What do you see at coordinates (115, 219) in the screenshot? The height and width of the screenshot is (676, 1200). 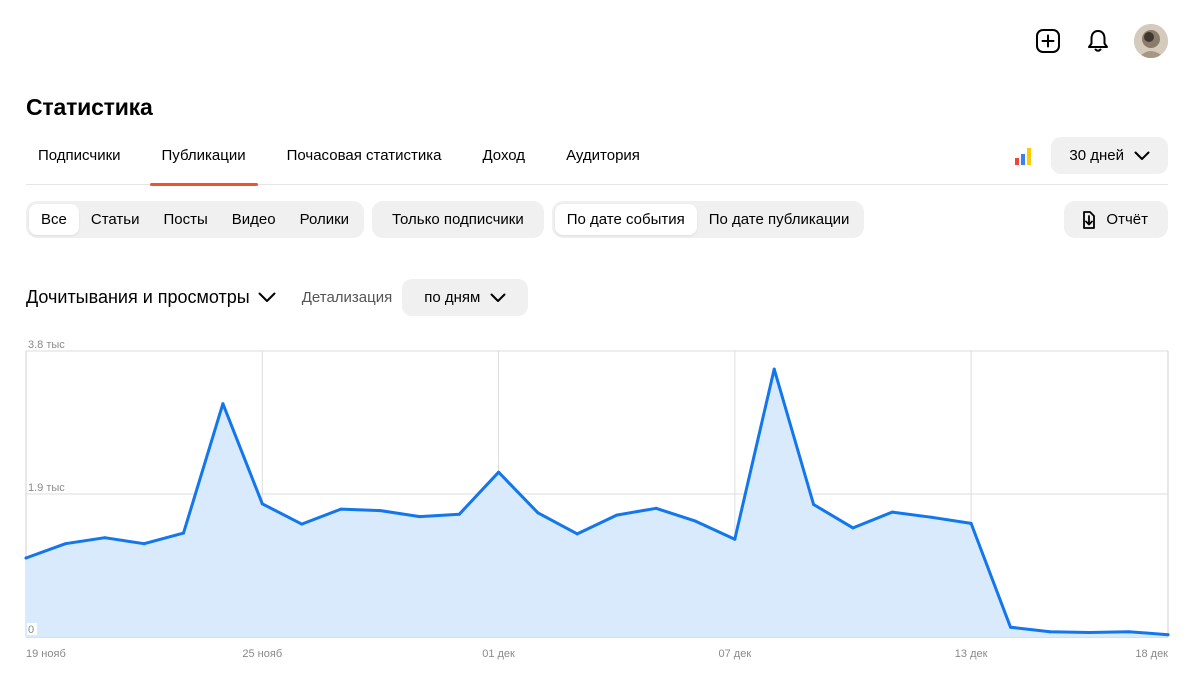 I see `filter-articles: Статьи` at bounding box center [115, 219].